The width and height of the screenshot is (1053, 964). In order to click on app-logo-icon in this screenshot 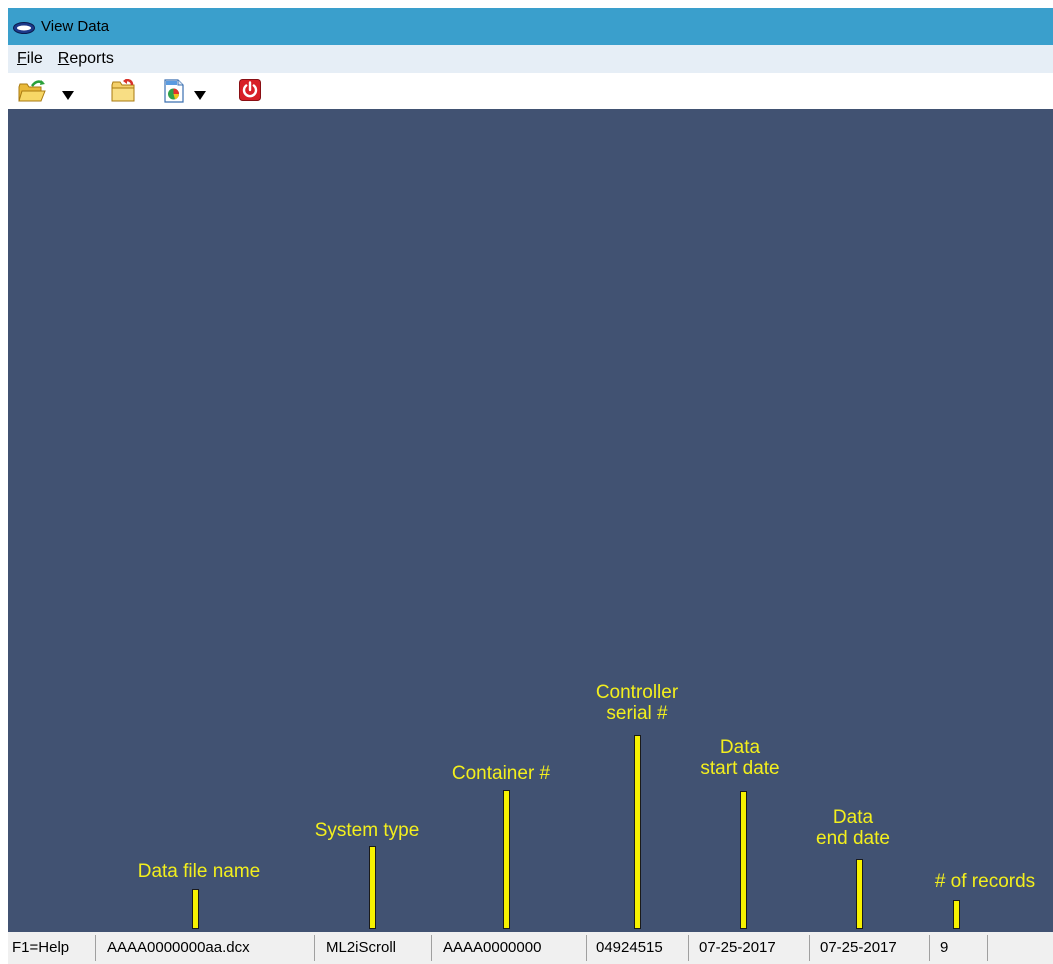, I will do `click(24, 27)`.